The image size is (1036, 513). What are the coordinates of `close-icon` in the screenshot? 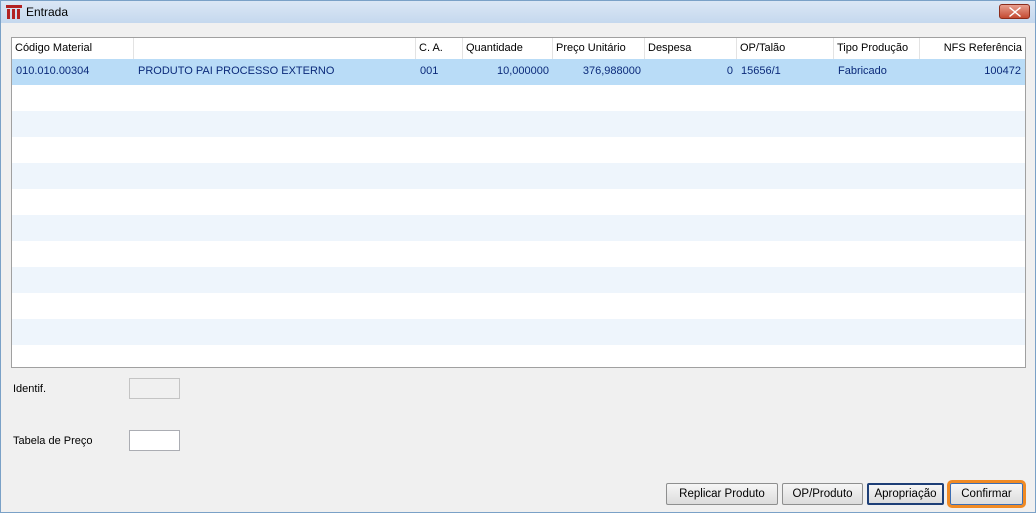 It's located at (1015, 12).